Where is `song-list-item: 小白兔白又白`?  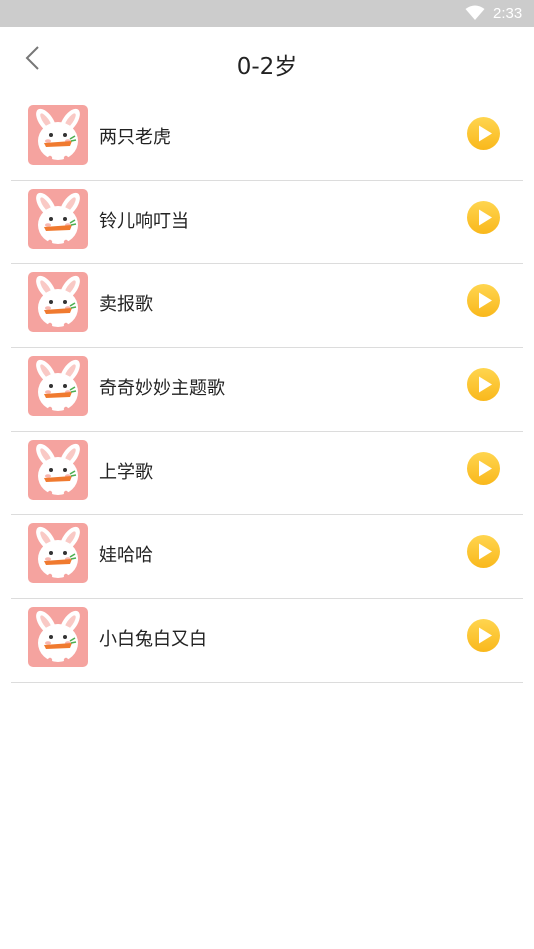 song-list-item: 小白兔白又白 is located at coordinates (267, 641).